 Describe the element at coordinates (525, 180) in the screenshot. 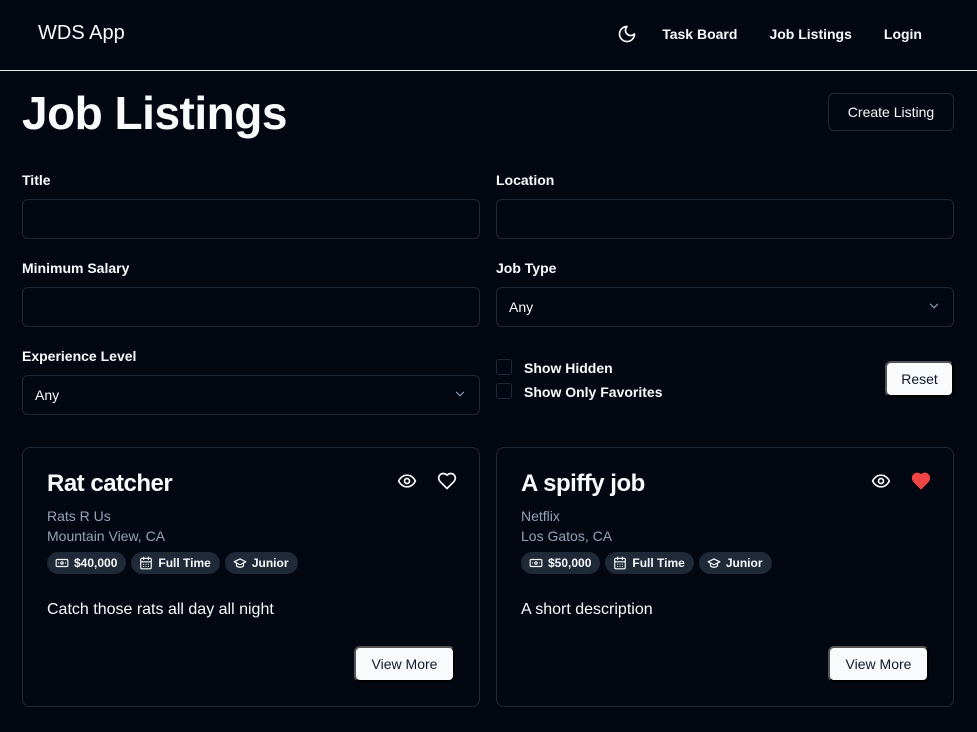

I see `location-label: Location` at that location.